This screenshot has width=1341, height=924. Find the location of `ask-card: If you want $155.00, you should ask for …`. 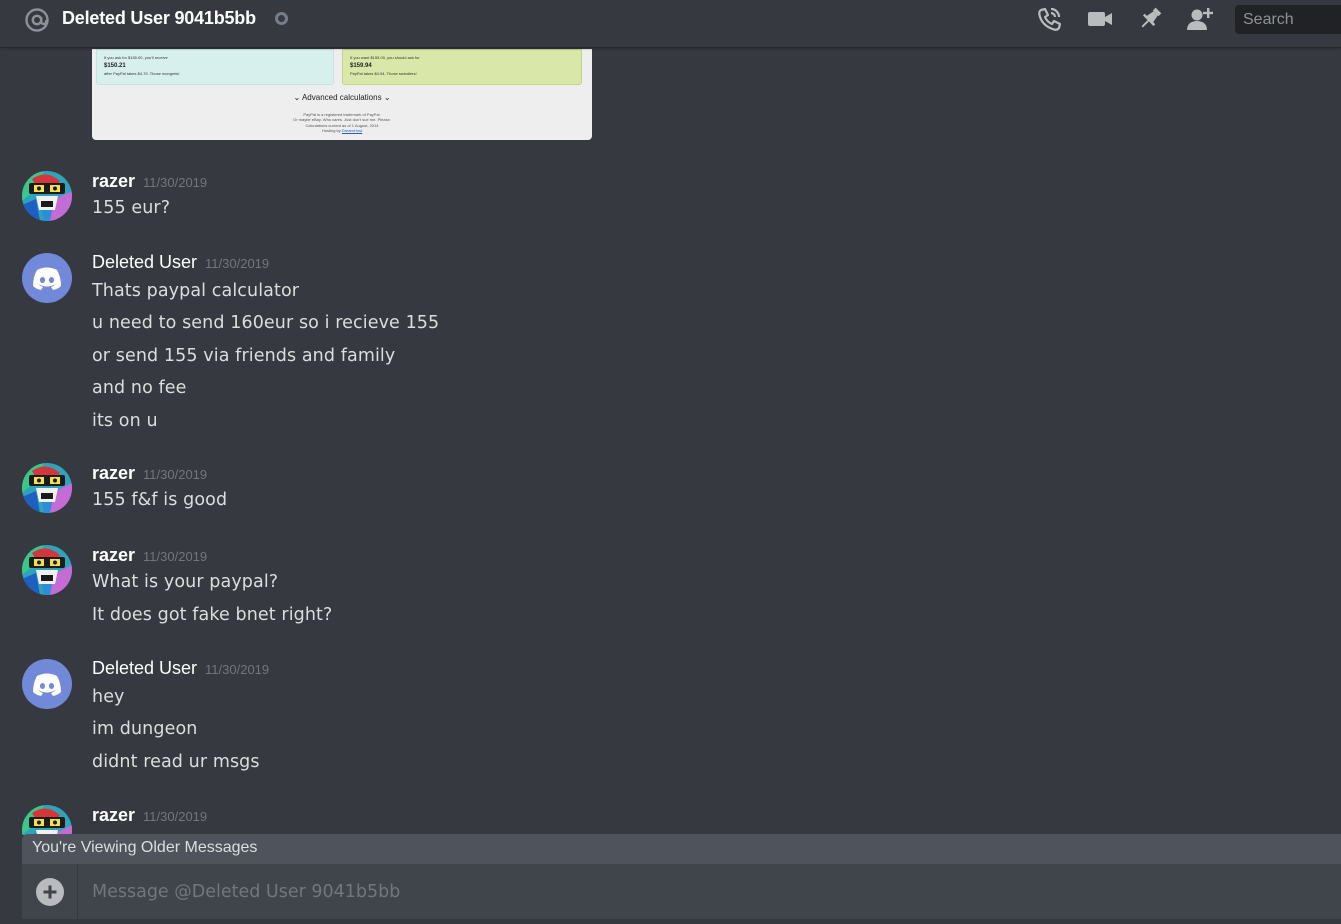

ask-card: If you want $155.00, you should ask for … is located at coordinates (462, 67).